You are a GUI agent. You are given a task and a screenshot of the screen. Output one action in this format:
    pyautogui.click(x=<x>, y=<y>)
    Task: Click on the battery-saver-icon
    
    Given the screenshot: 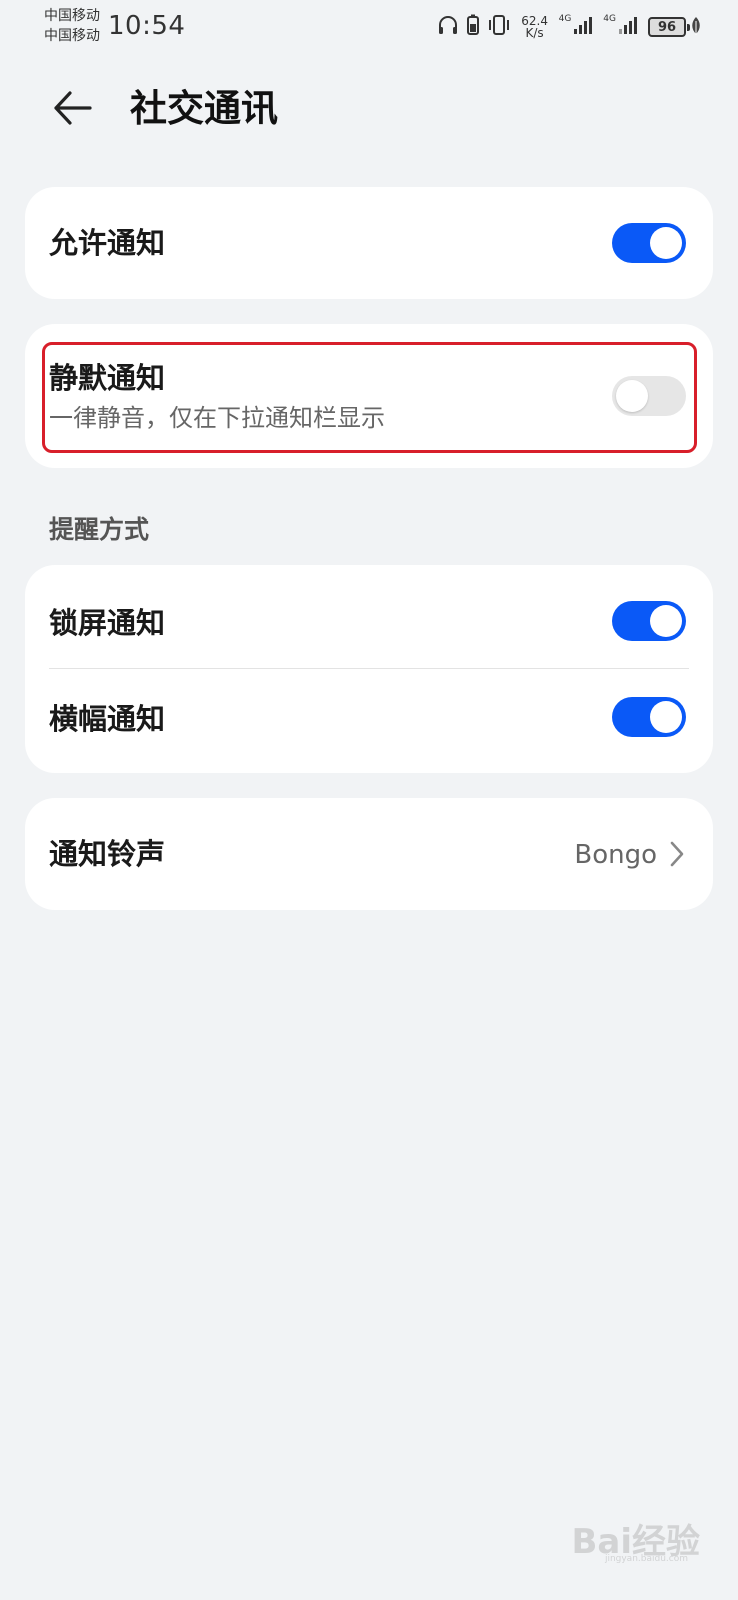 What is the action you would take?
    pyautogui.click(x=472, y=27)
    